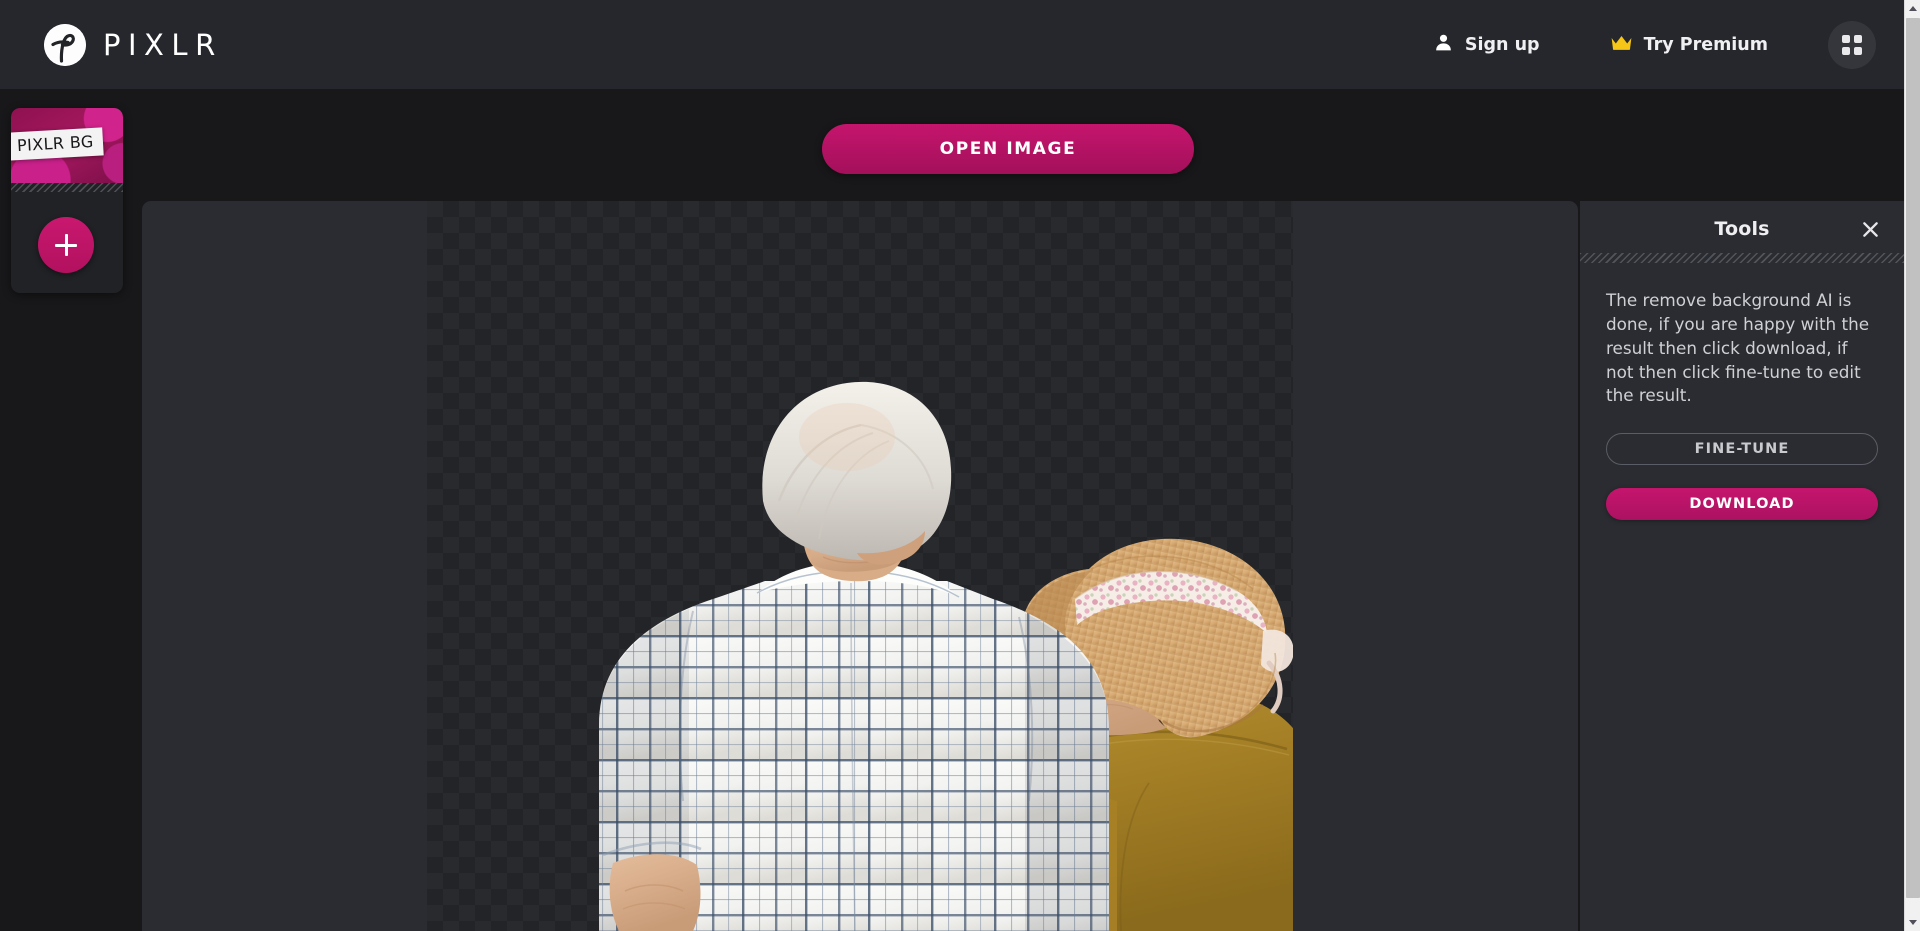 This screenshot has height=931, width=1920. I want to click on browser-scrollbar, so click(1912, 465).